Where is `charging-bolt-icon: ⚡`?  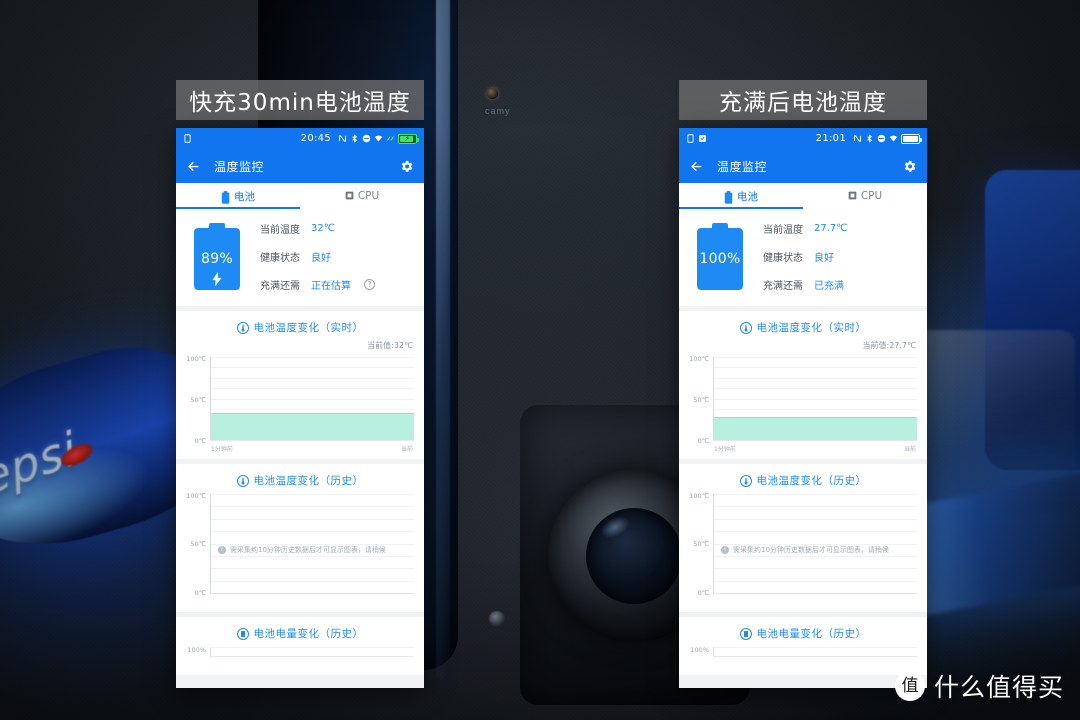 charging-bolt-icon: ⚡ is located at coordinates (407, 138).